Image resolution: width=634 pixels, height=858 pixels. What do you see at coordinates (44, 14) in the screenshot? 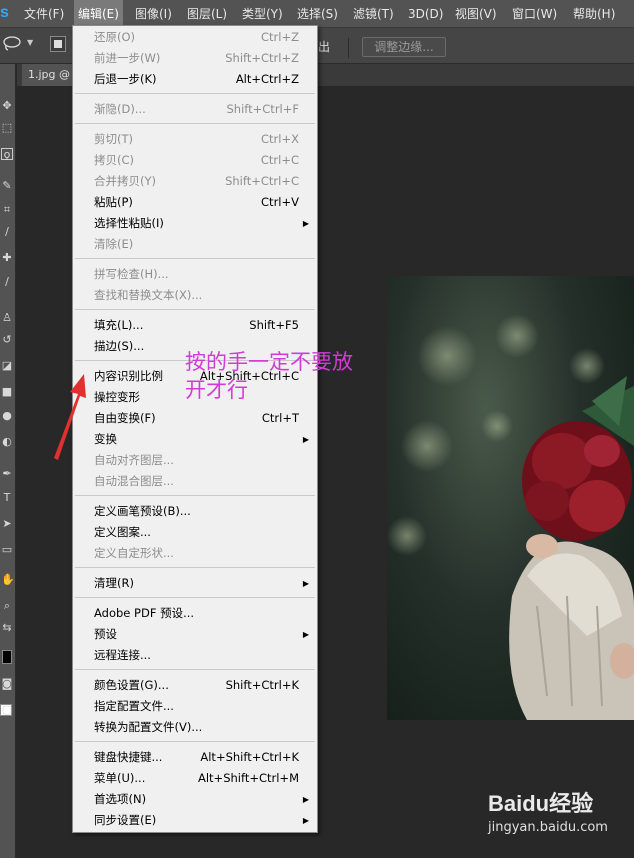
I see `menu-file: 文件(F)` at bounding box center [44, 14].